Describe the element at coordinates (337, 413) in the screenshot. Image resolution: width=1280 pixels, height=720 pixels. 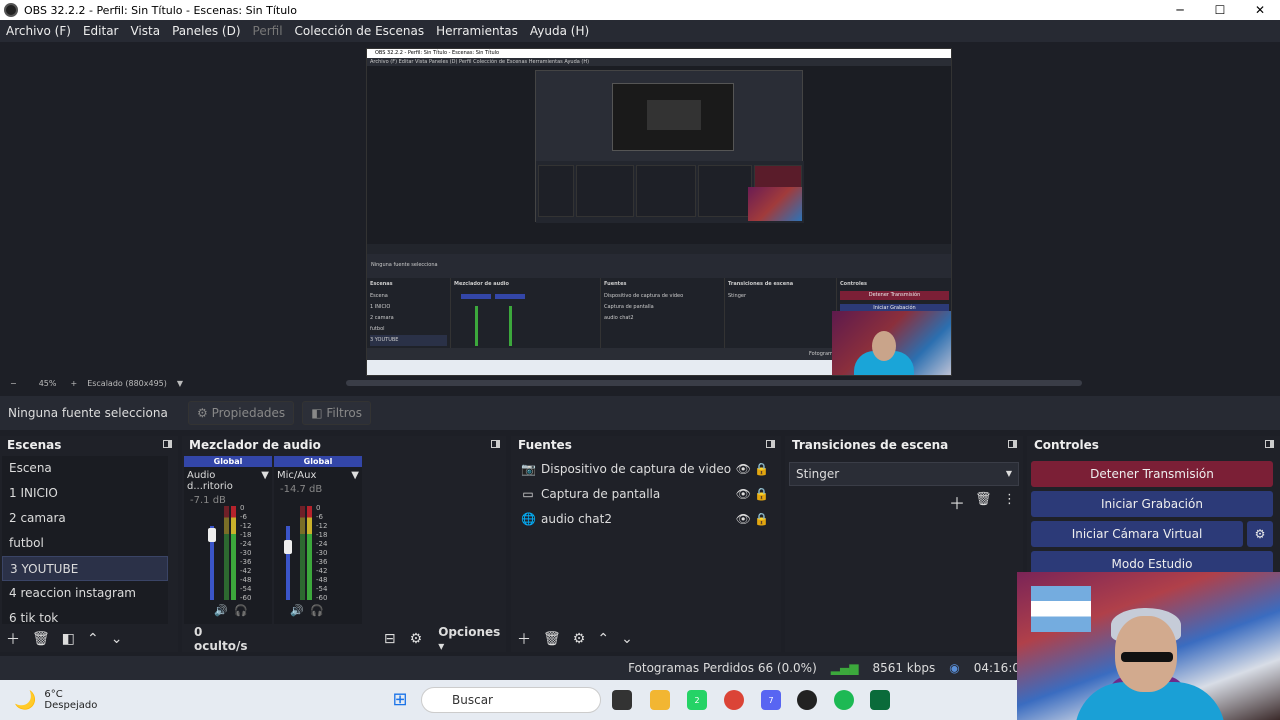
I see `filters-button: ◧ Filtros` at that location.